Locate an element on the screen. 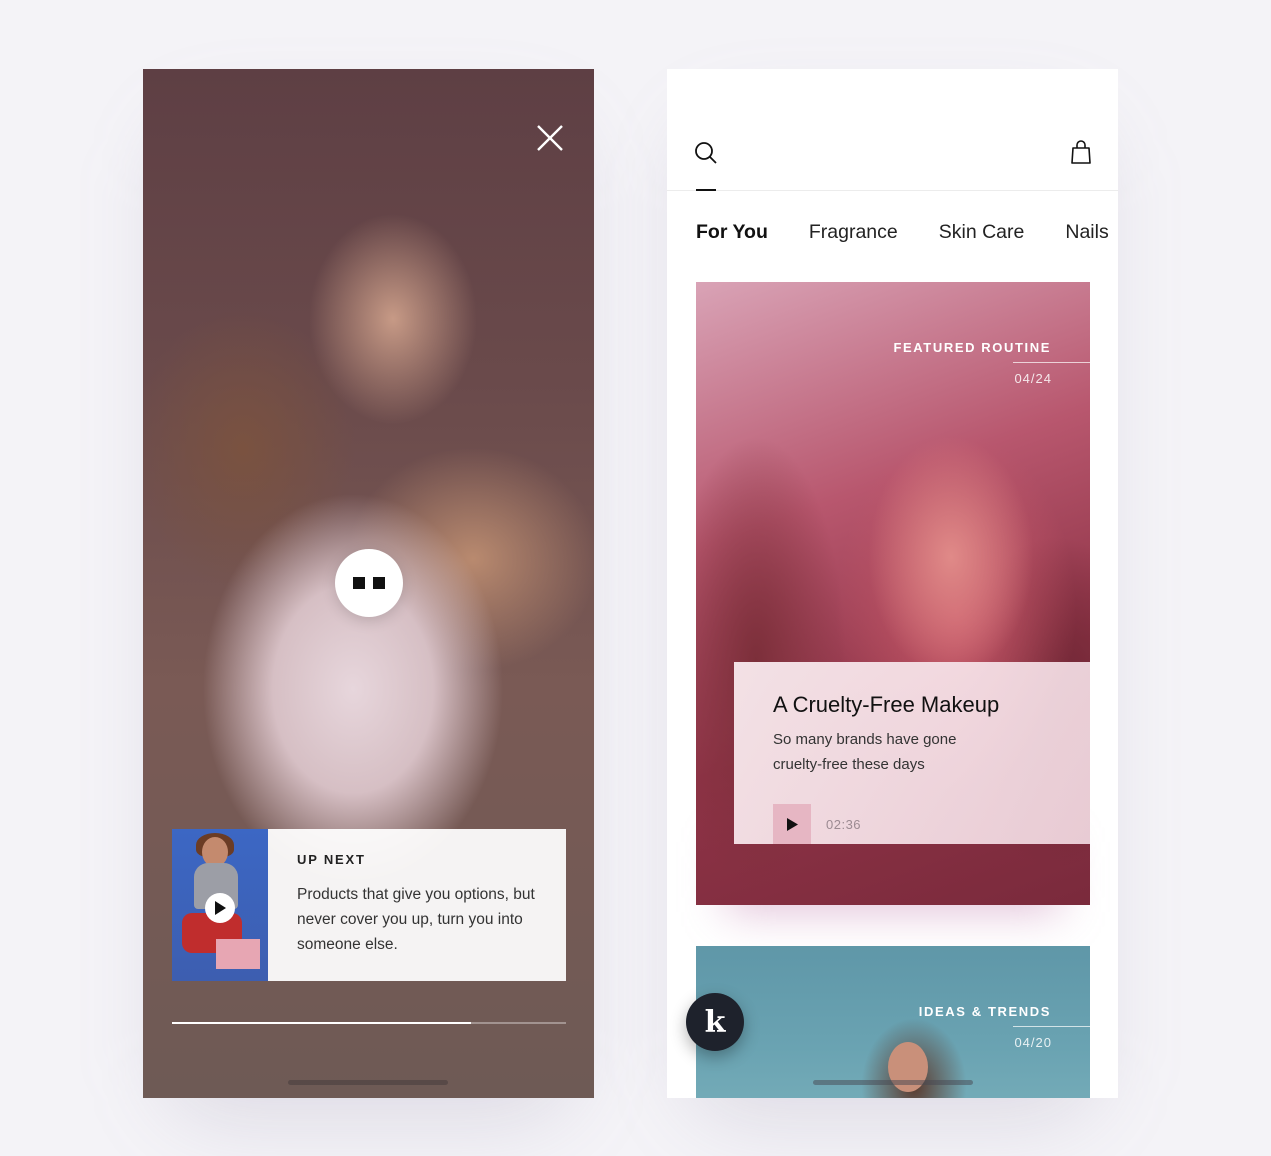 This screenshot has height=1156, width=1271. ideas-trends-card: IDEAS & TRENDS 04/20 is located at coordinates (893, 1022).